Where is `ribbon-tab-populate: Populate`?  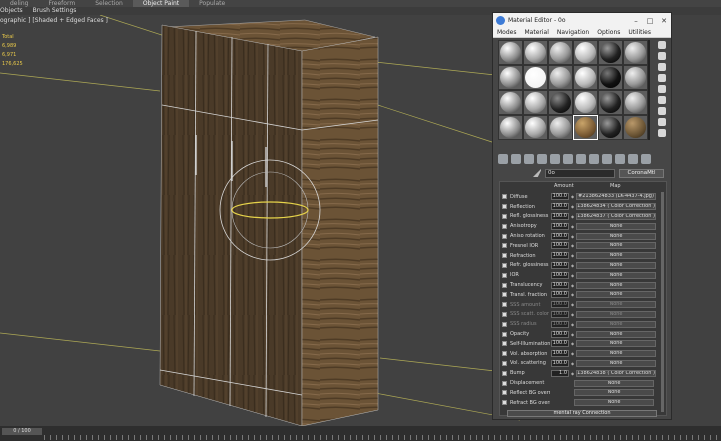 ribbon-tab-populate: Populate is located at coordinates (212, 3).